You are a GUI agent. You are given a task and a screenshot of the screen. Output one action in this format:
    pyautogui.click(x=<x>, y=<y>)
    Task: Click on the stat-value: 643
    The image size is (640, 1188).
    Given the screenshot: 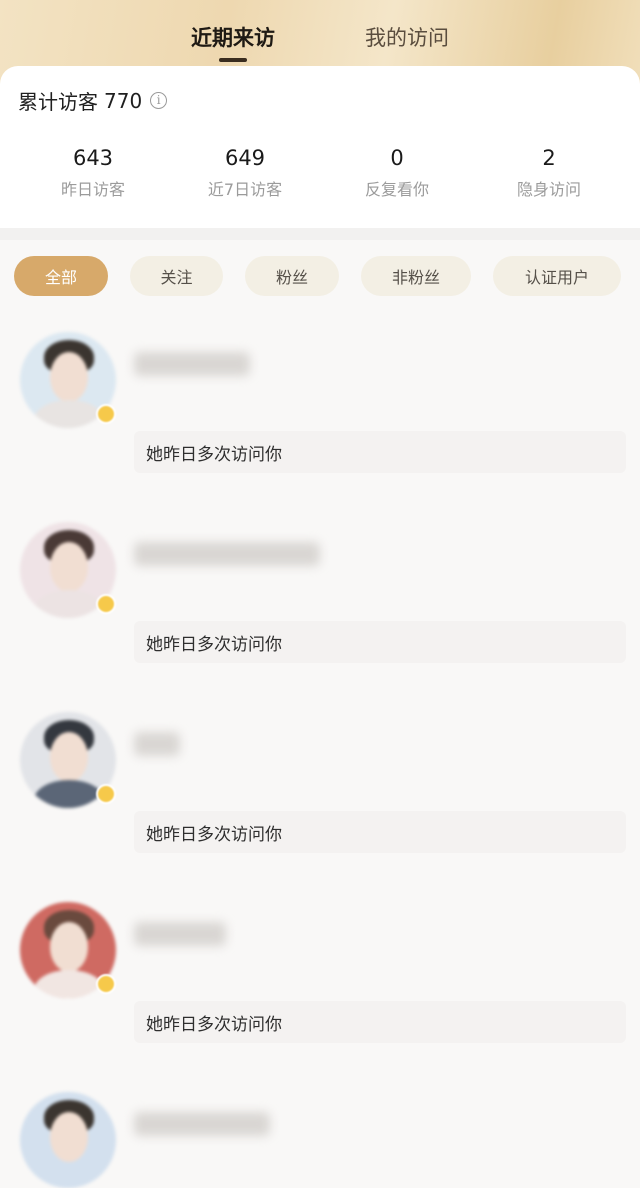 What is the action you would take?
    pyautogui.click(x=93, y=158)
    